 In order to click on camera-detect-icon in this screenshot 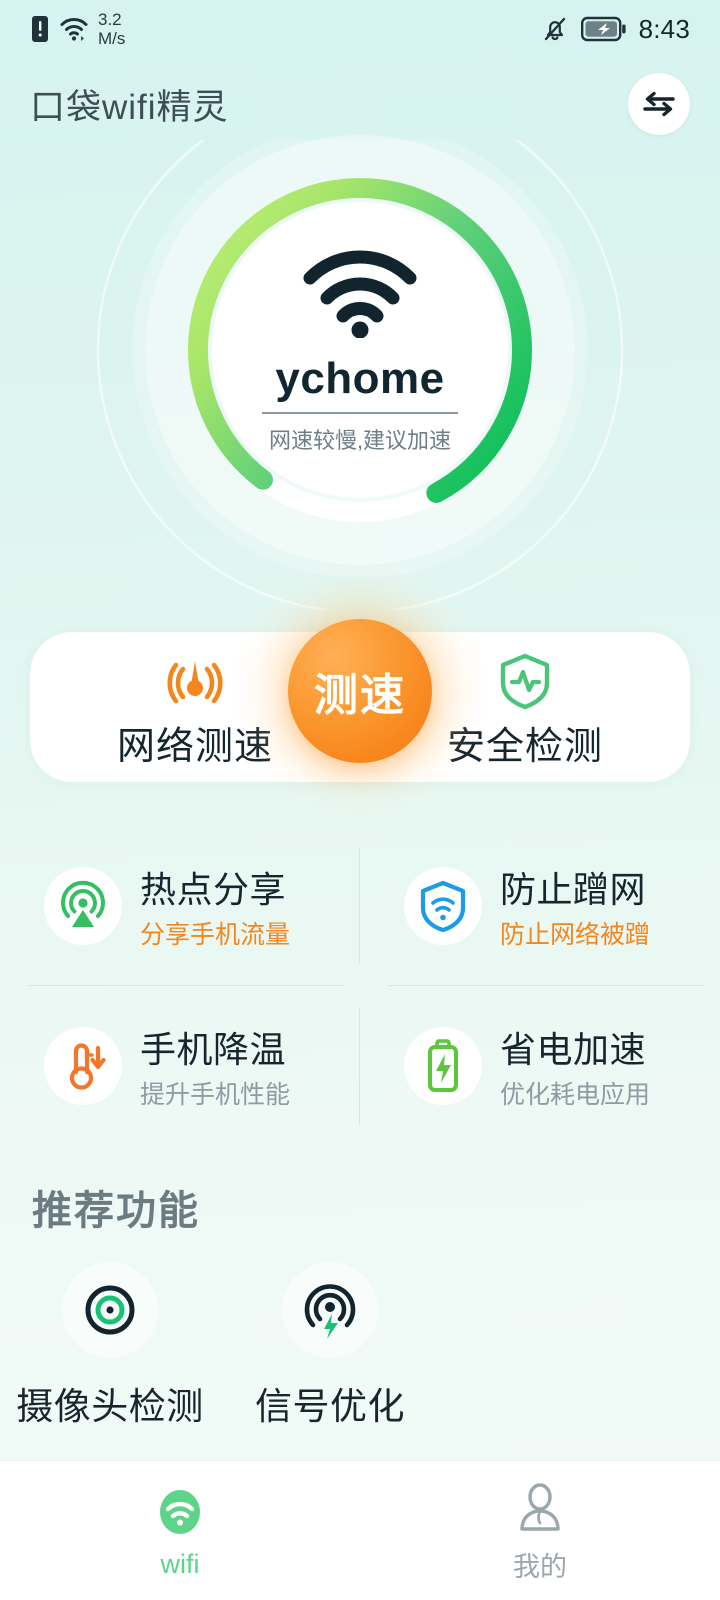, I will do `click(110, 1310)`.